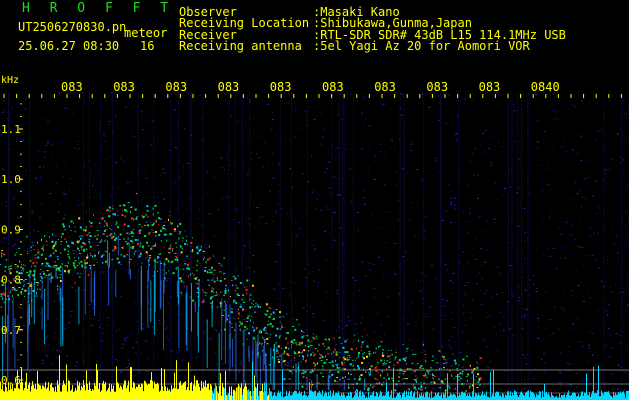 This screenshot has width=629, height=400. Describe the element at coordinates (11, 129) in the screenshot. I see `frequency-tick-label: 1.1` at that location.